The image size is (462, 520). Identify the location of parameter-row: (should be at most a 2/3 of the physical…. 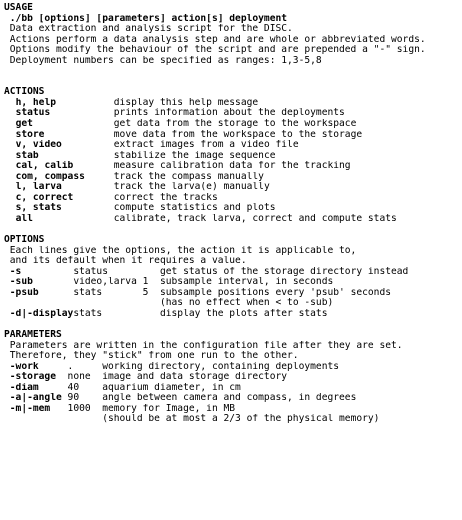
(232, 419).